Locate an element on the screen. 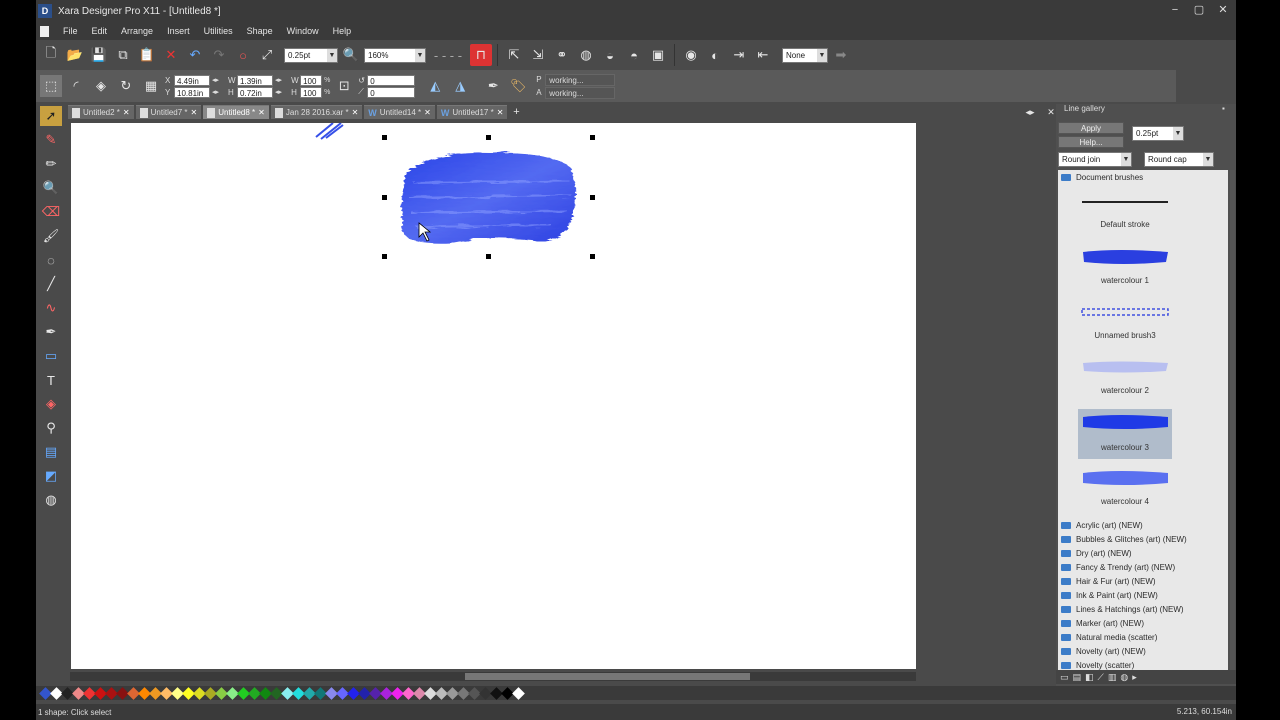 The width and height of the screenshot is (1280, 720). tab-untitled14: W Untitled14 * ✕ is located at coordinates (399, 112).